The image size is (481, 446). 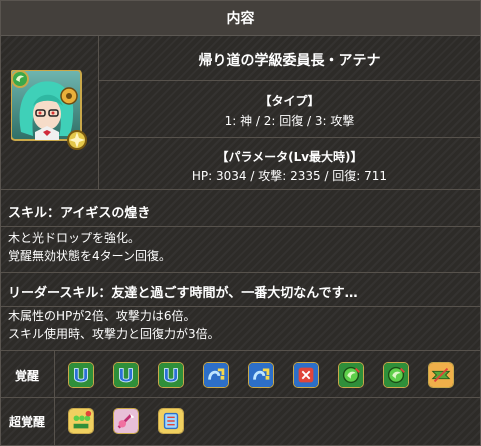 I want to click on guard-break-icon, so click(x=126, y=421).